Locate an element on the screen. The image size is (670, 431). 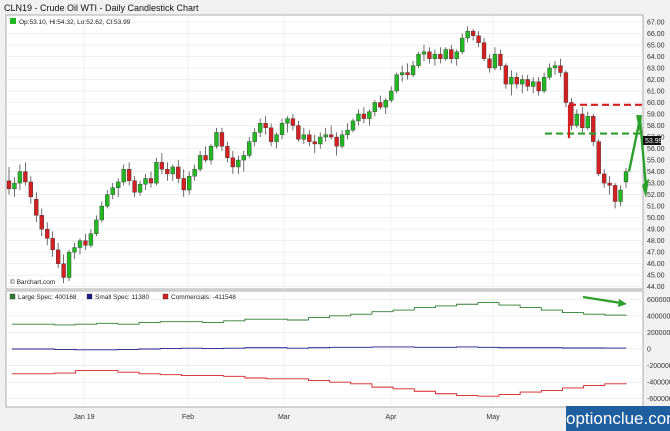
optionclue-watermark: optionclue.com is located at coordinates (618, 418).